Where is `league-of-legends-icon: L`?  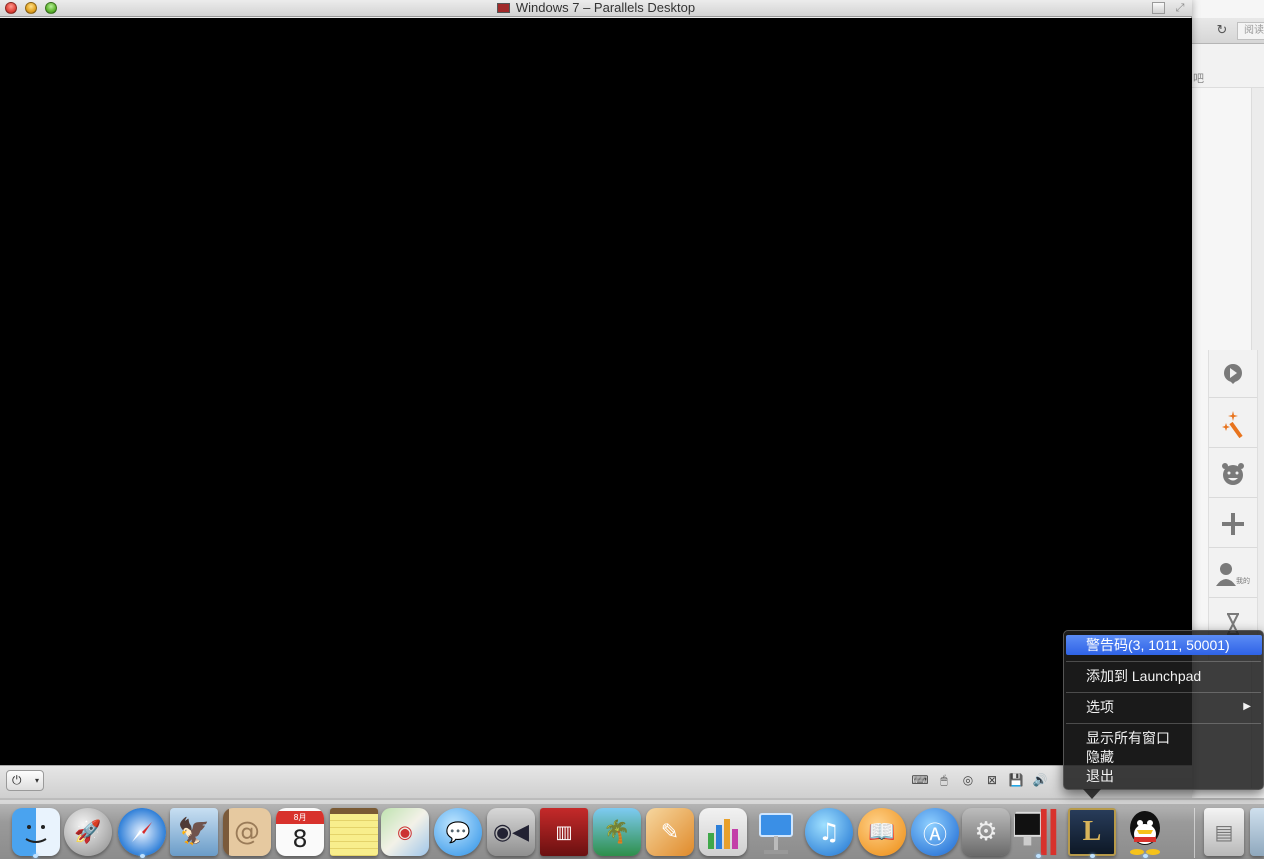
league-of-legends-icon: L is located at coordinates (1092, 832).